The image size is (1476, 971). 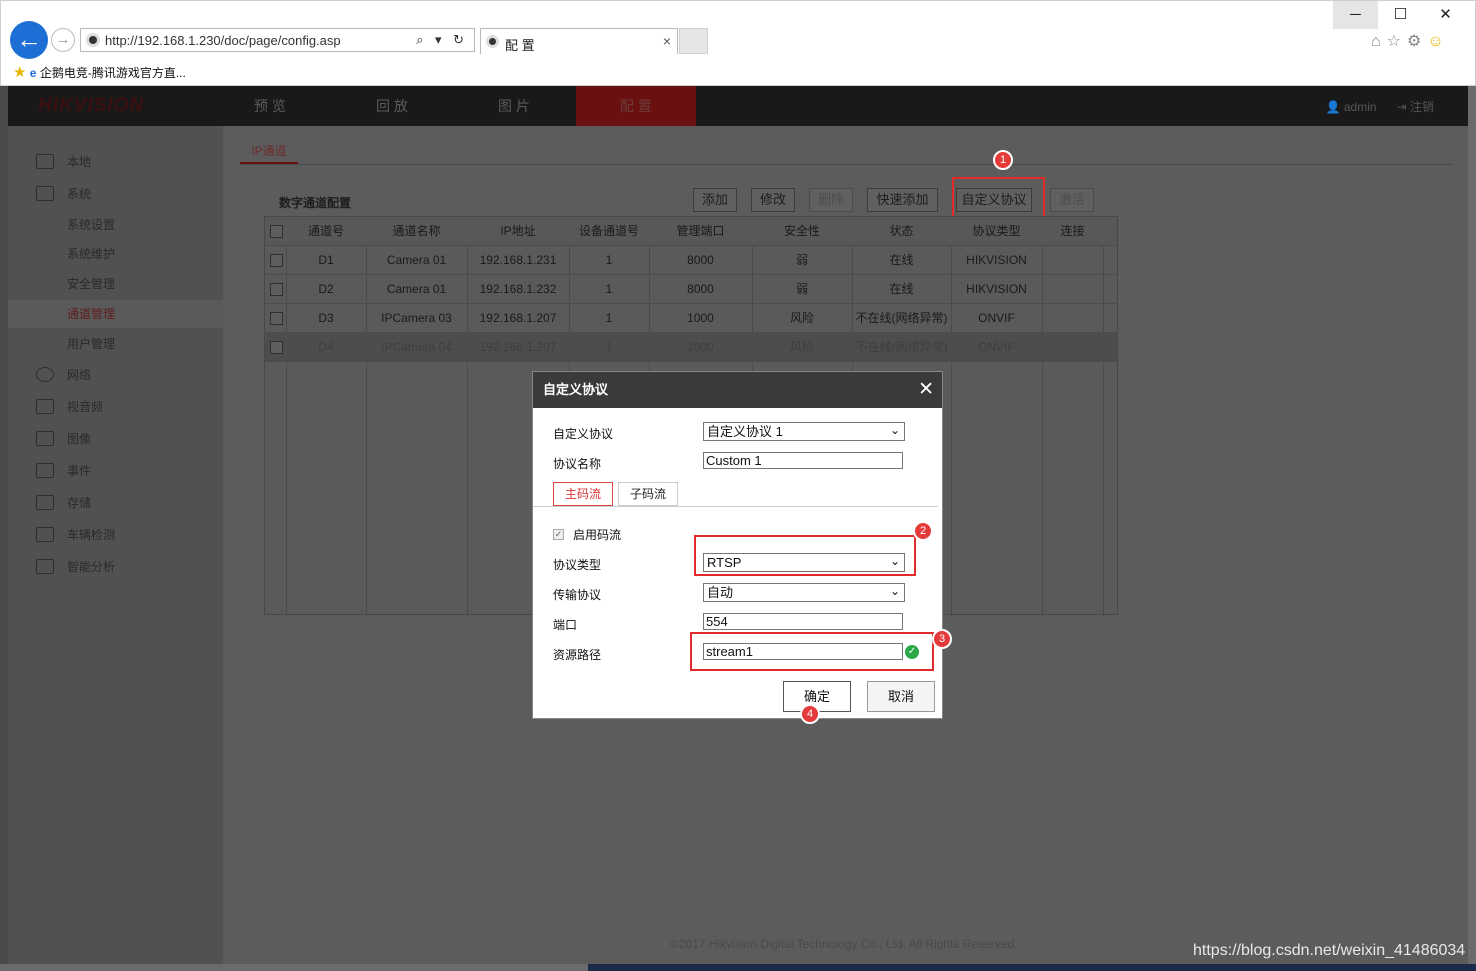 I want to click on close-icon: ✕, so click(x=926, y=389).